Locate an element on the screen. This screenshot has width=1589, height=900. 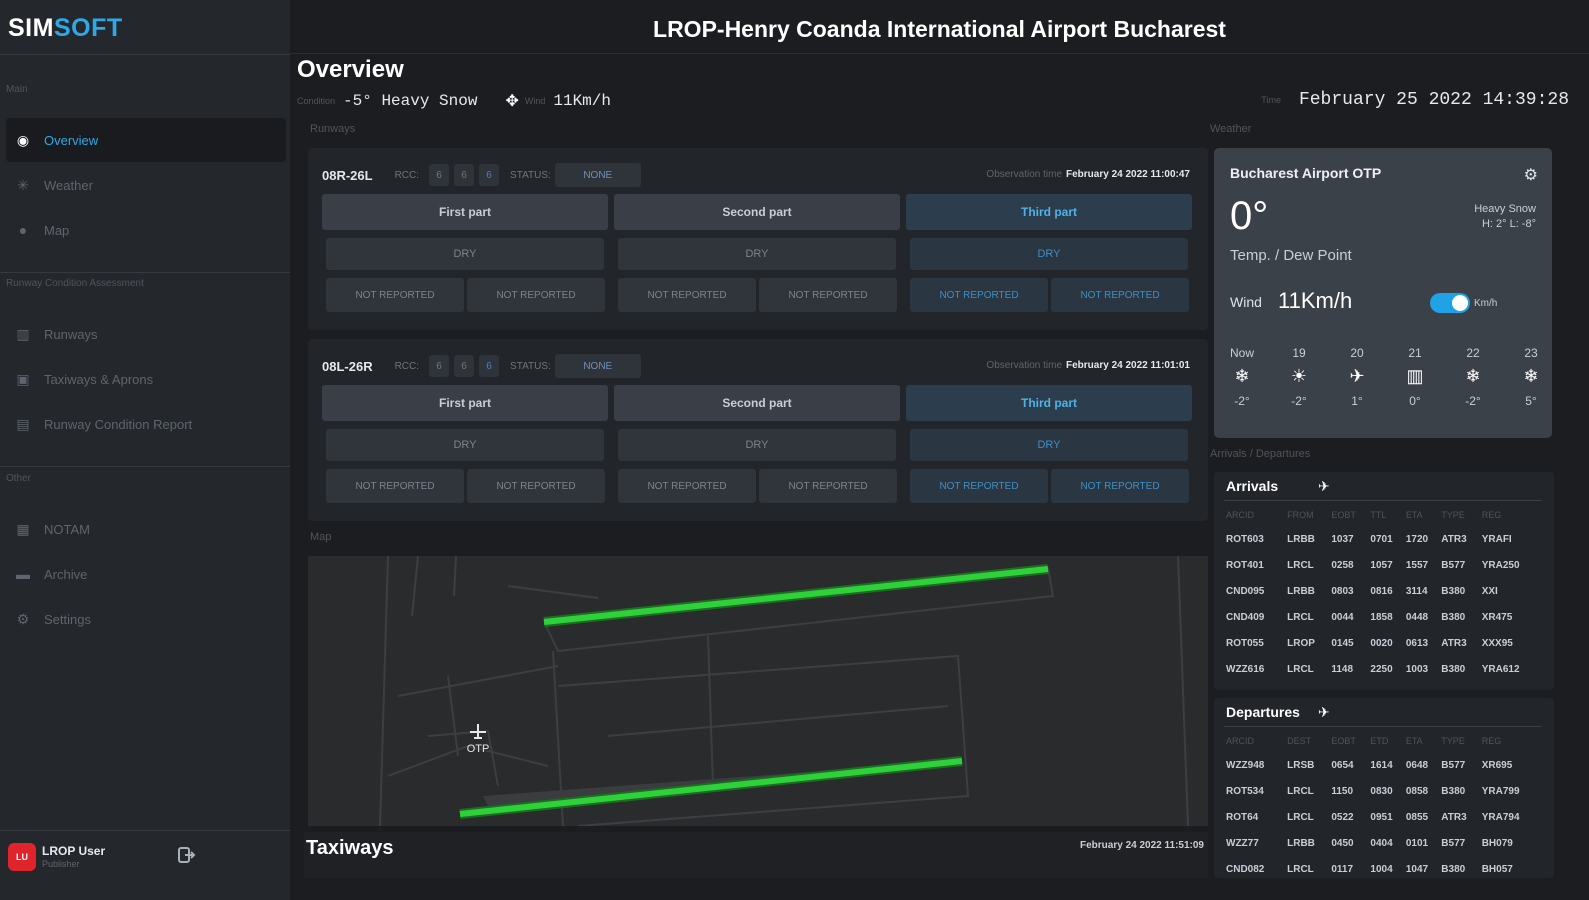
condition-value: -5° Heavy Snow is located at coordinates (410, 101).